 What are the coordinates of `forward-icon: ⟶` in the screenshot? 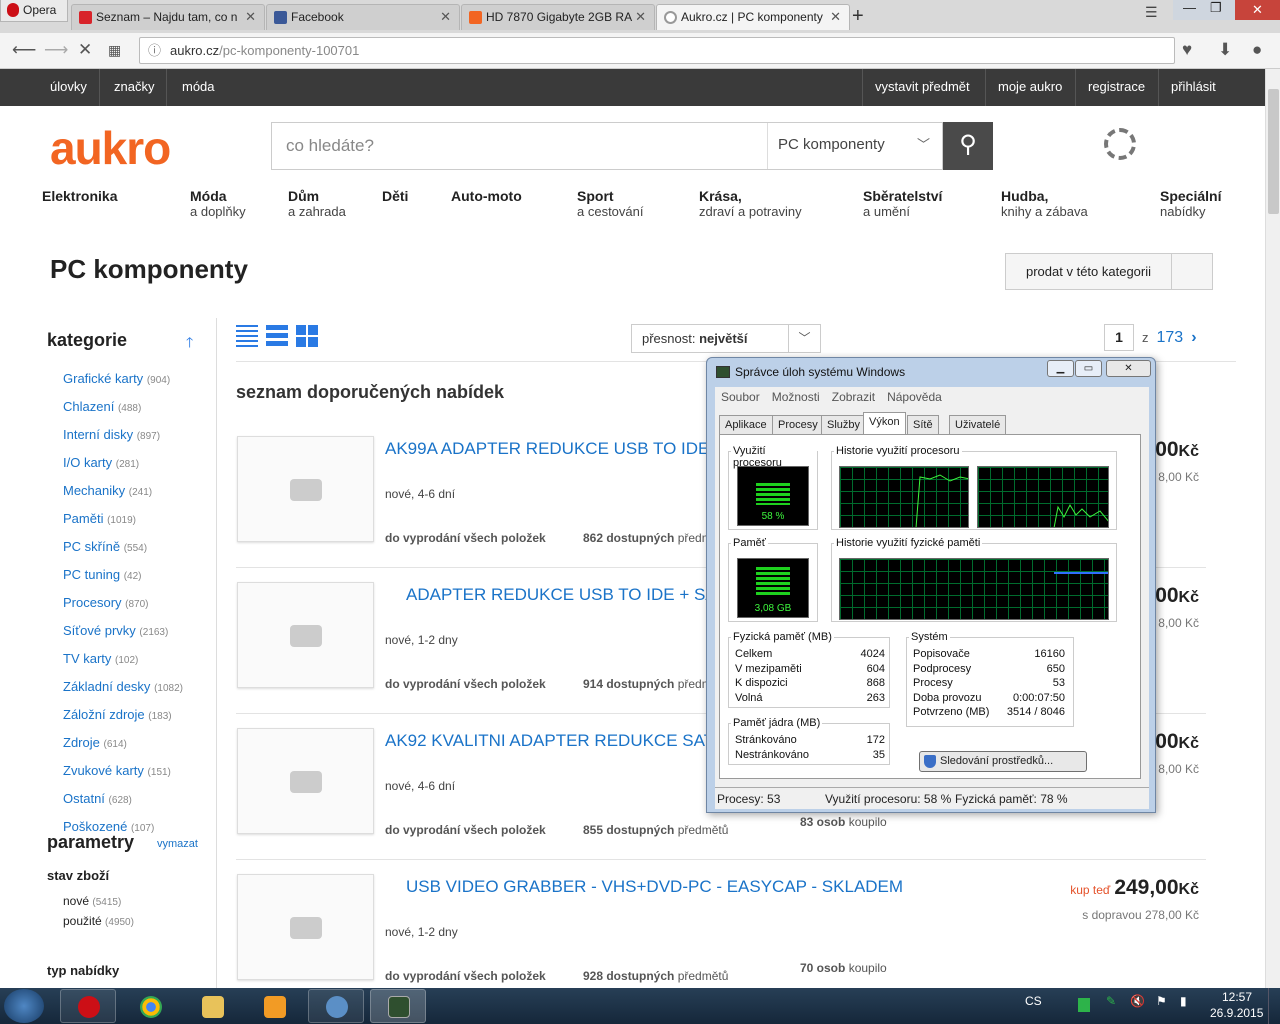 It's located at (56, 50).